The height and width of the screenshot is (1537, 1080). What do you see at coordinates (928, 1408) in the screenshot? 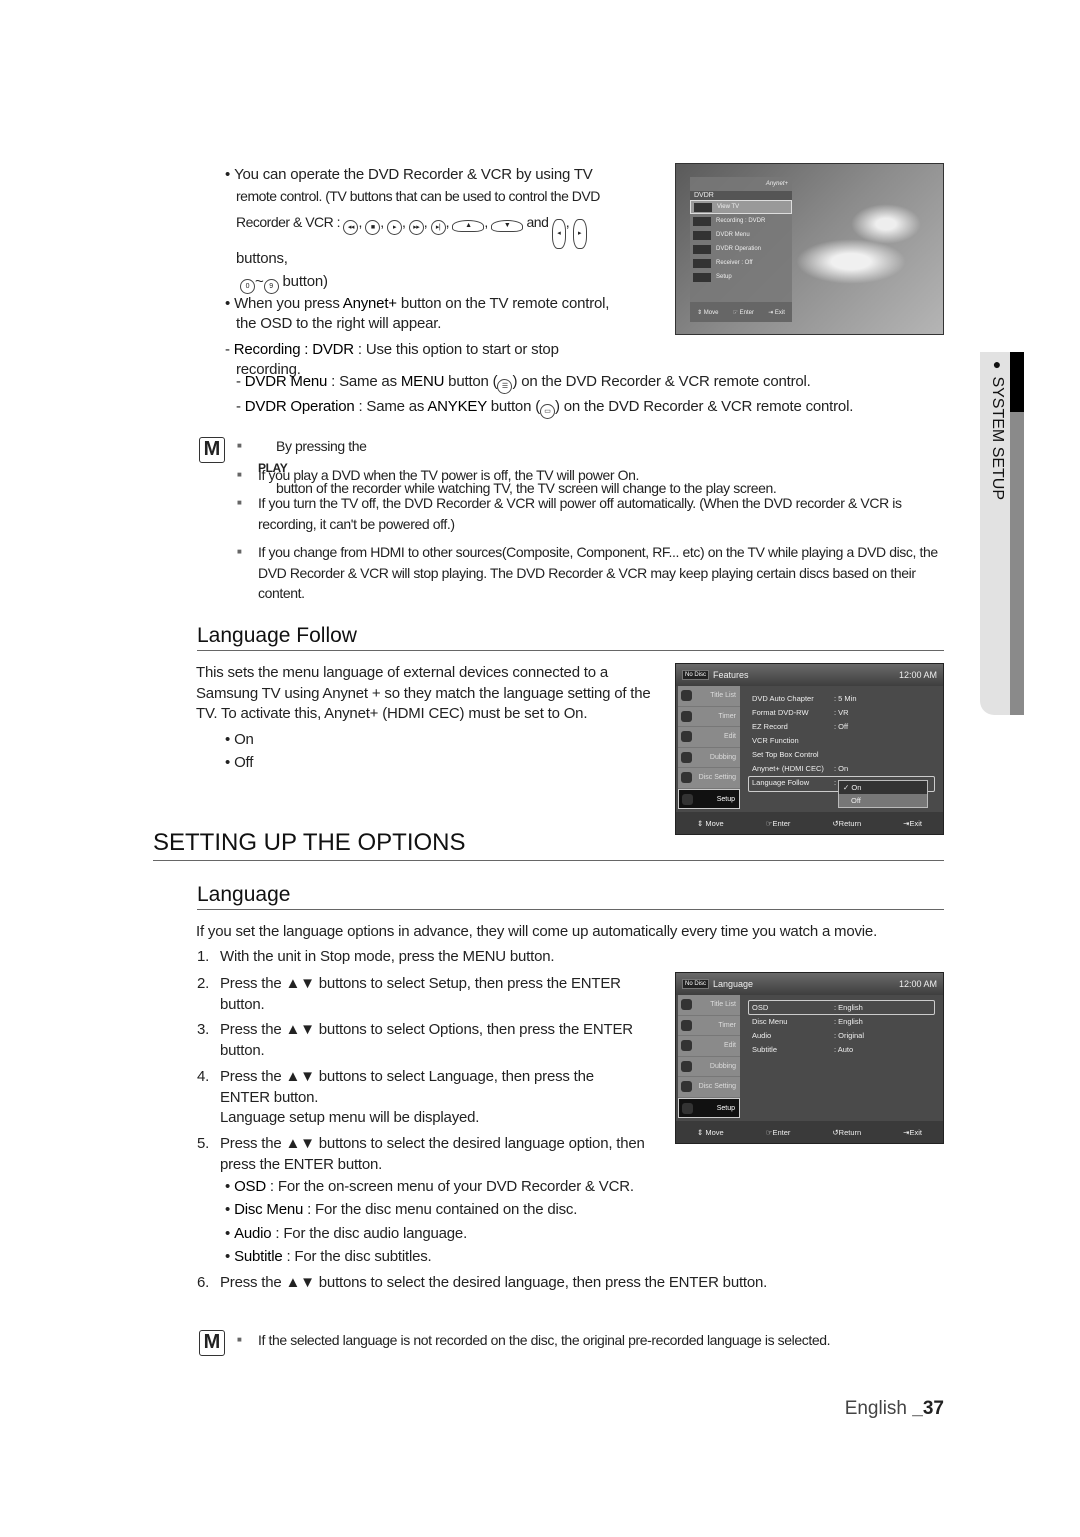
I see `page-number: _37` at bounding box center [928, 1408].